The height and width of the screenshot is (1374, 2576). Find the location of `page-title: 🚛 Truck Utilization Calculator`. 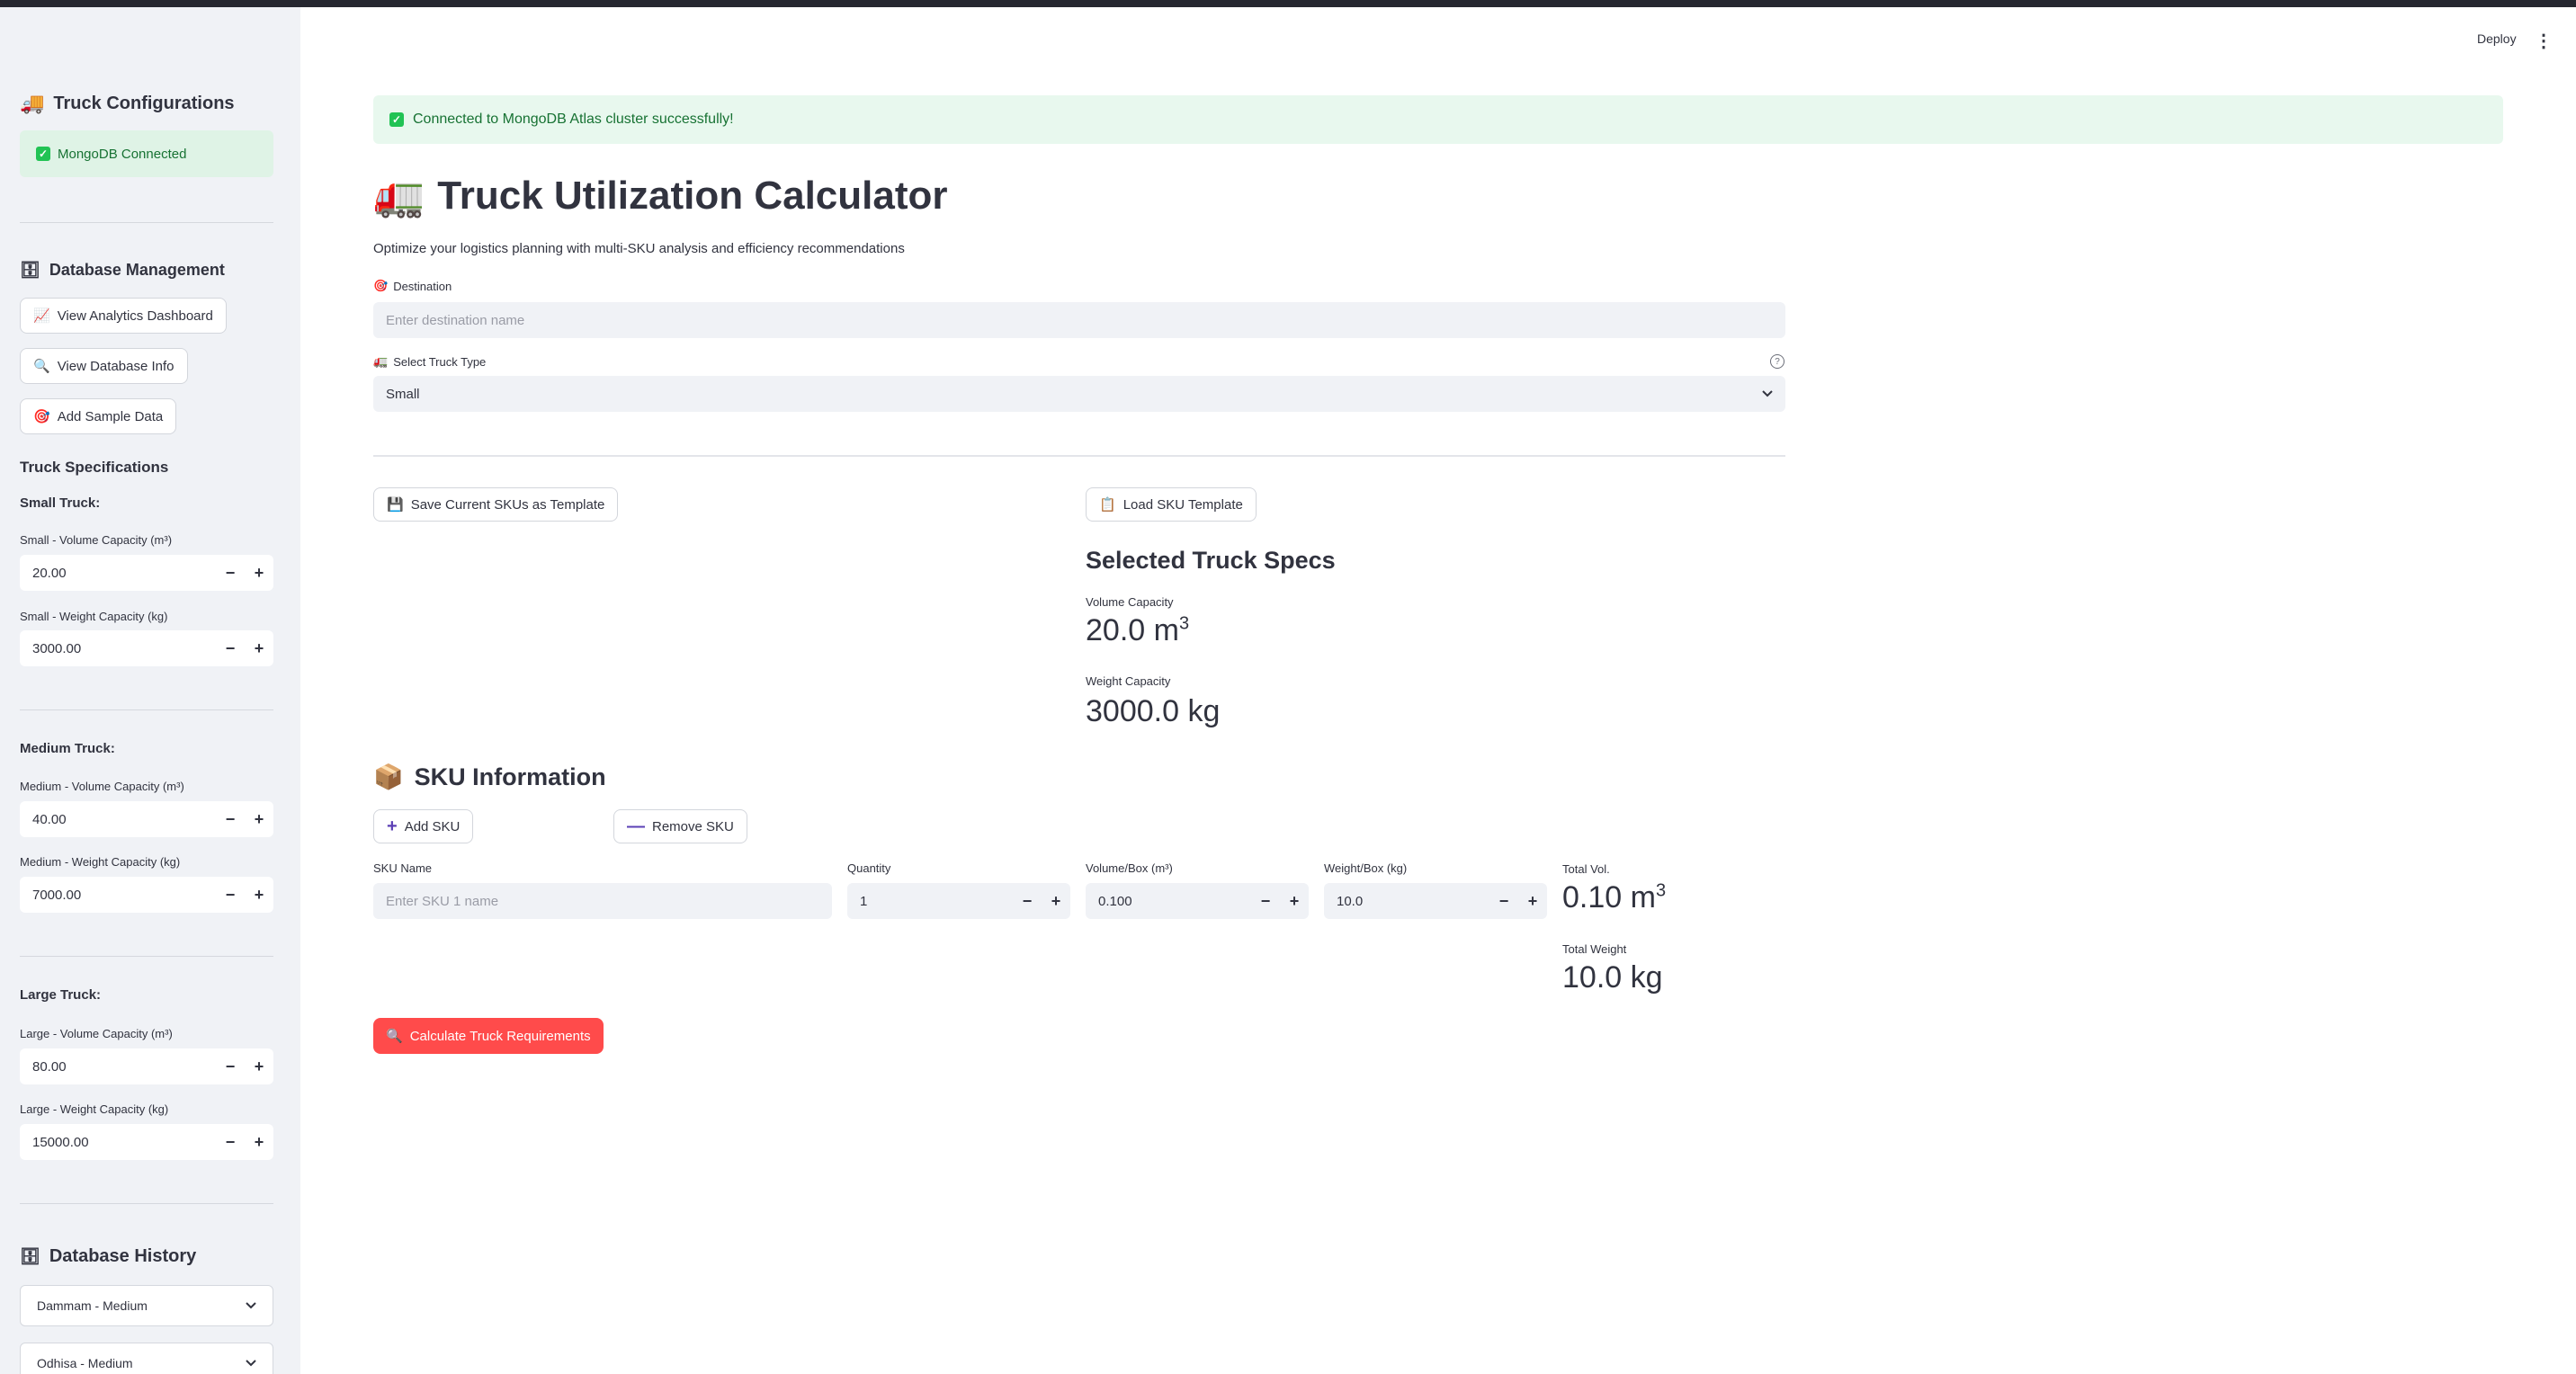

page-title: 🚛 Truck Utilization Calculator is located at coordinates (660, 195).